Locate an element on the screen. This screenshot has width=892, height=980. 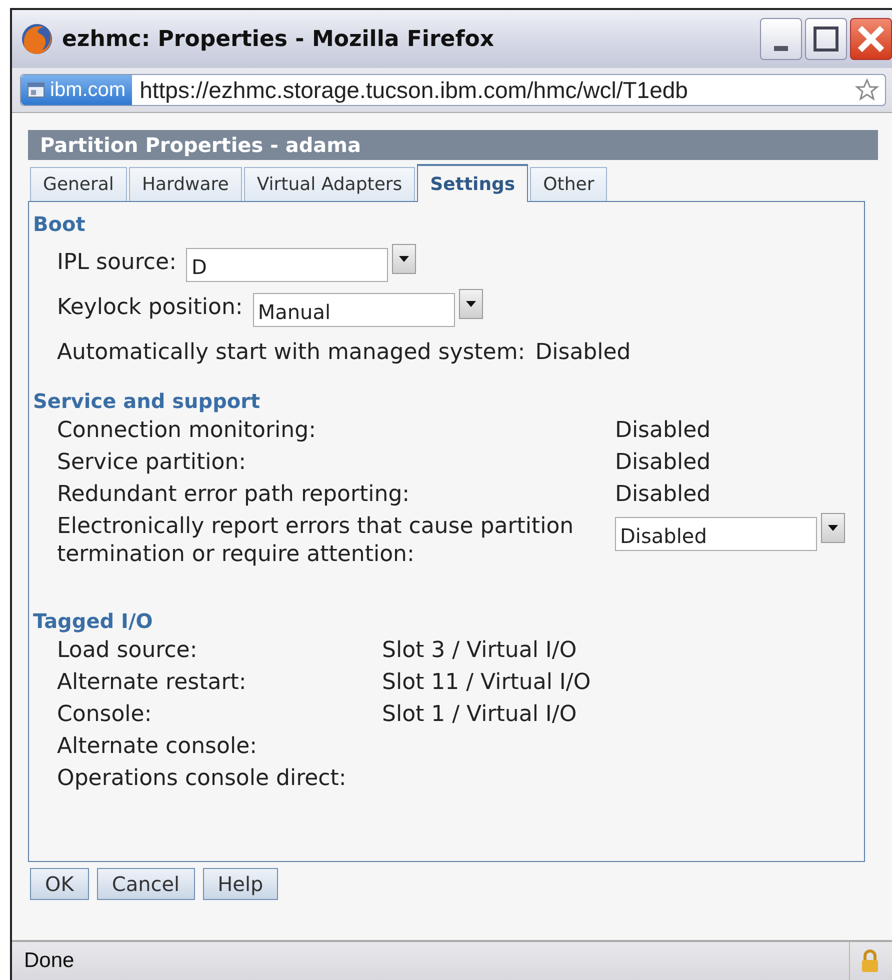
select-field: D is located at coordinates (287, 265).